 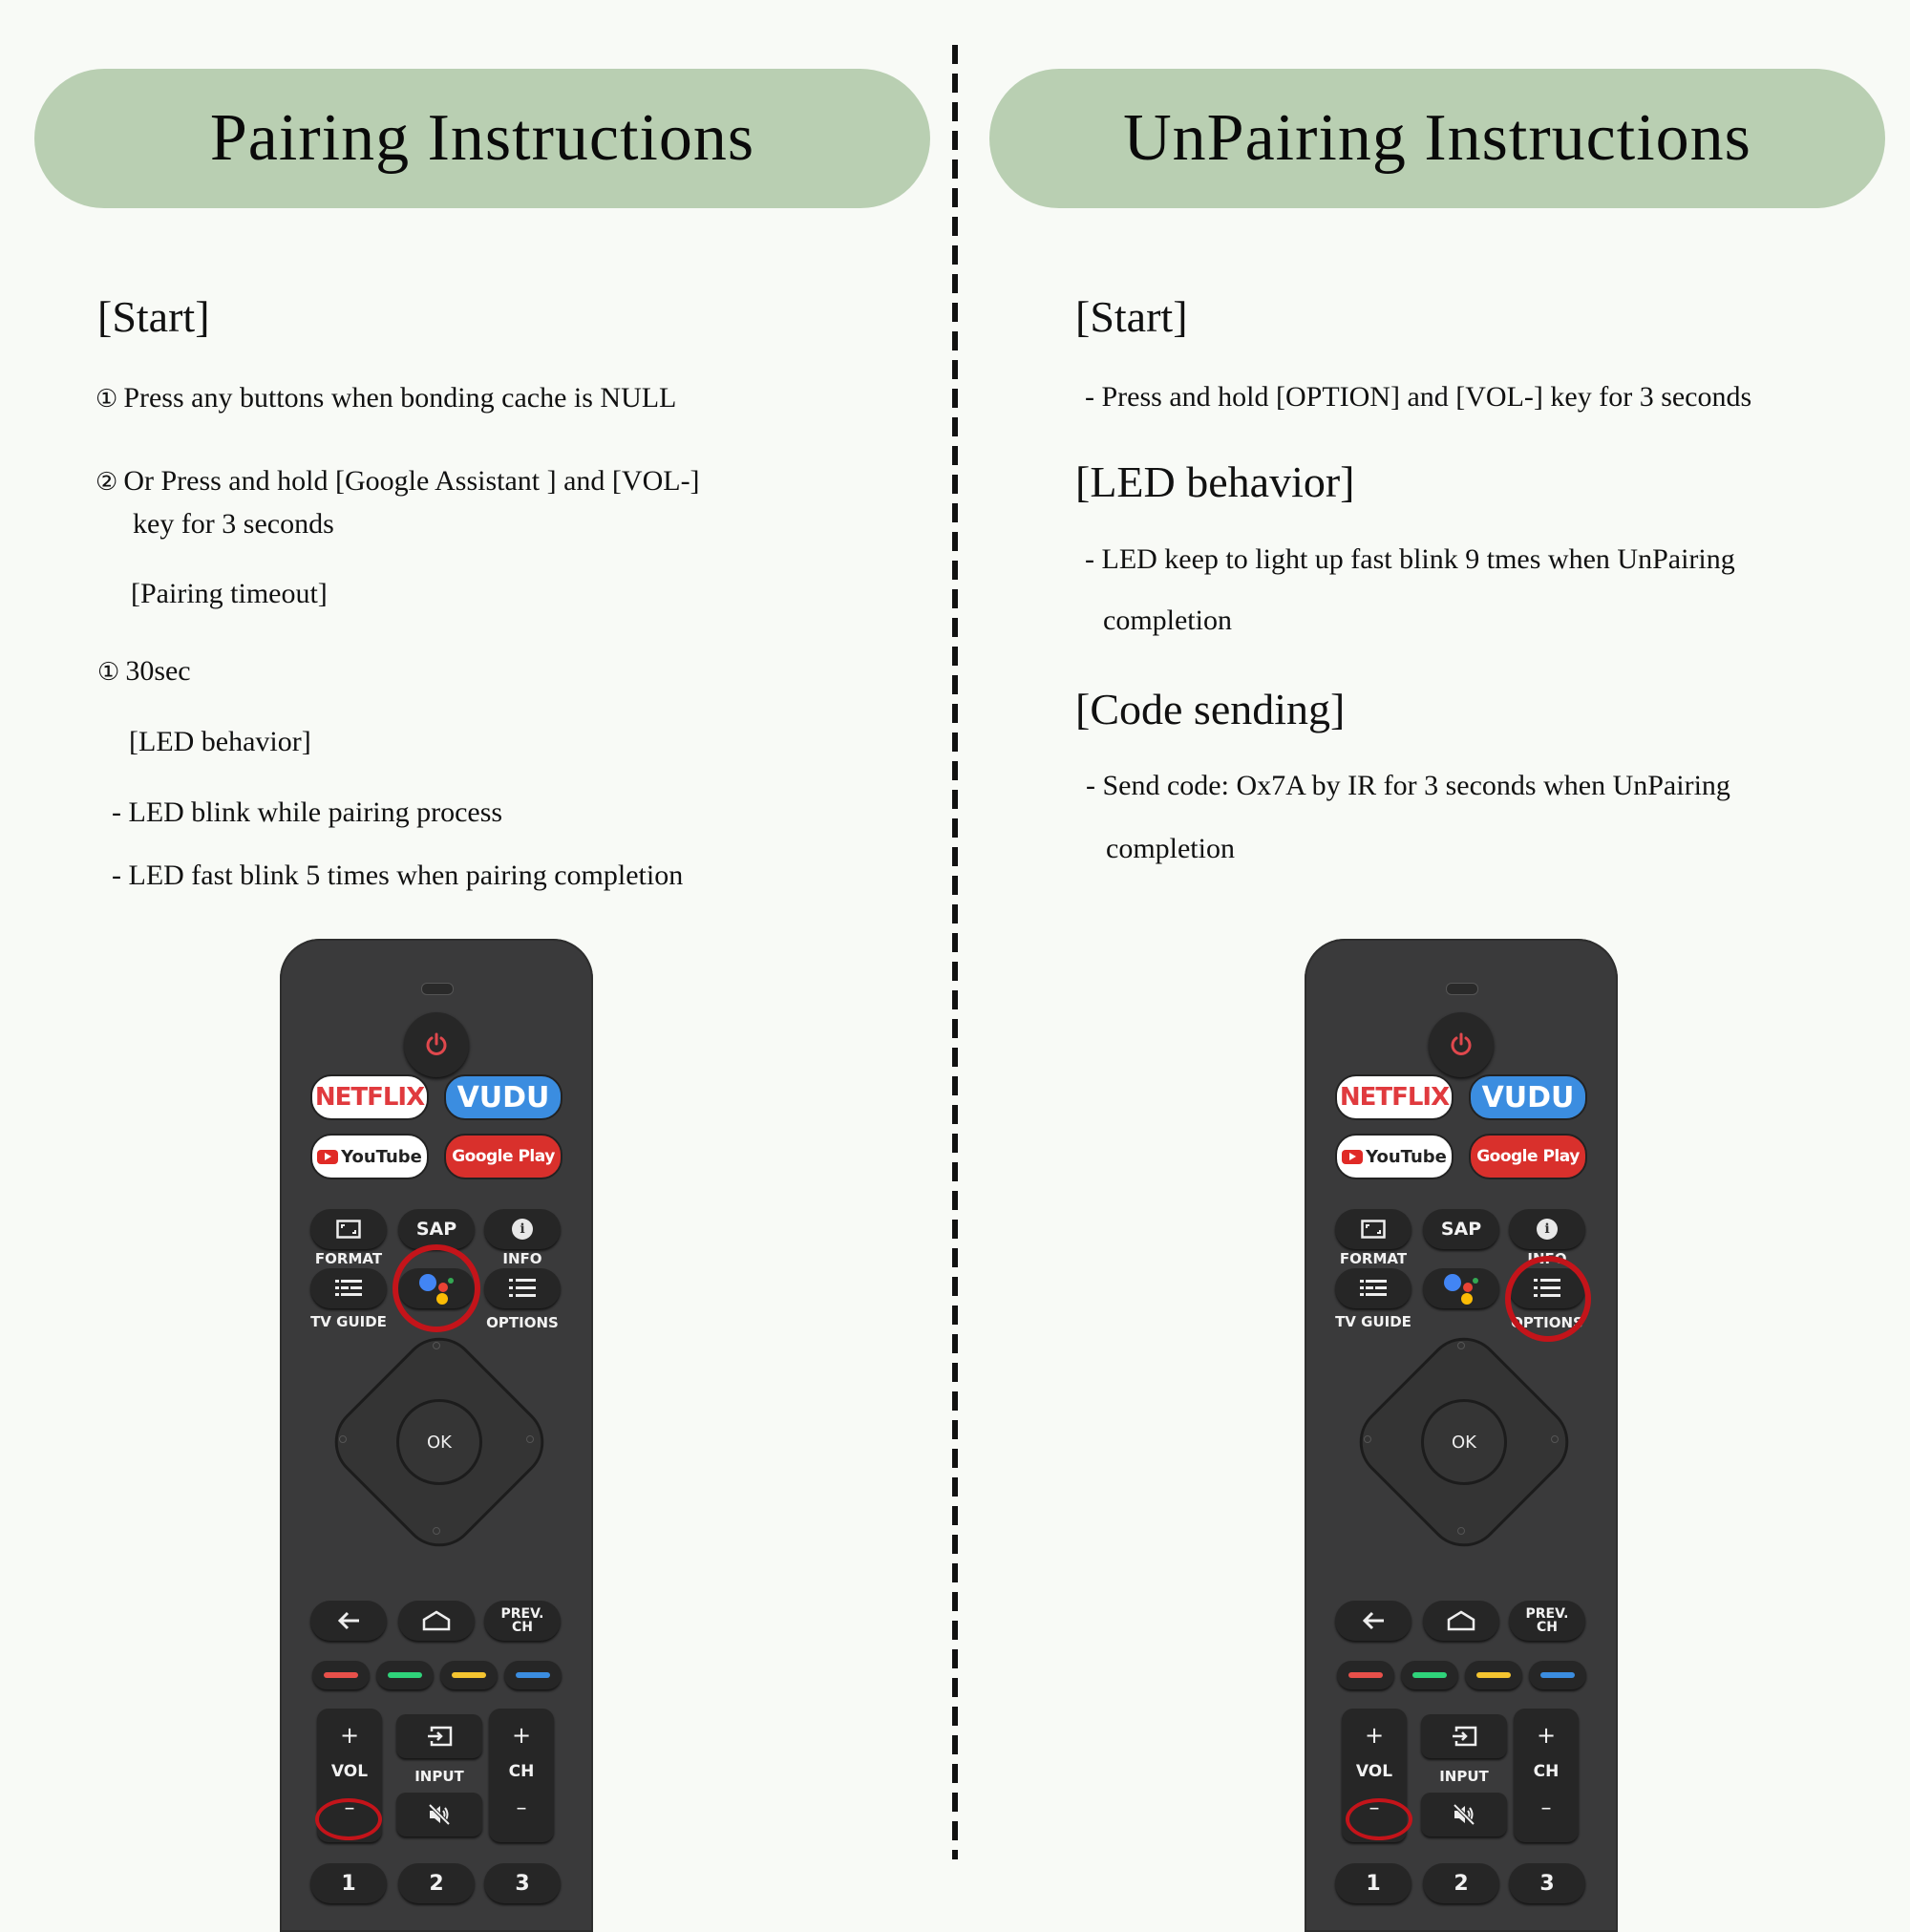 I want to click on sap-label: SAP, so click(x=1461, y=1229).